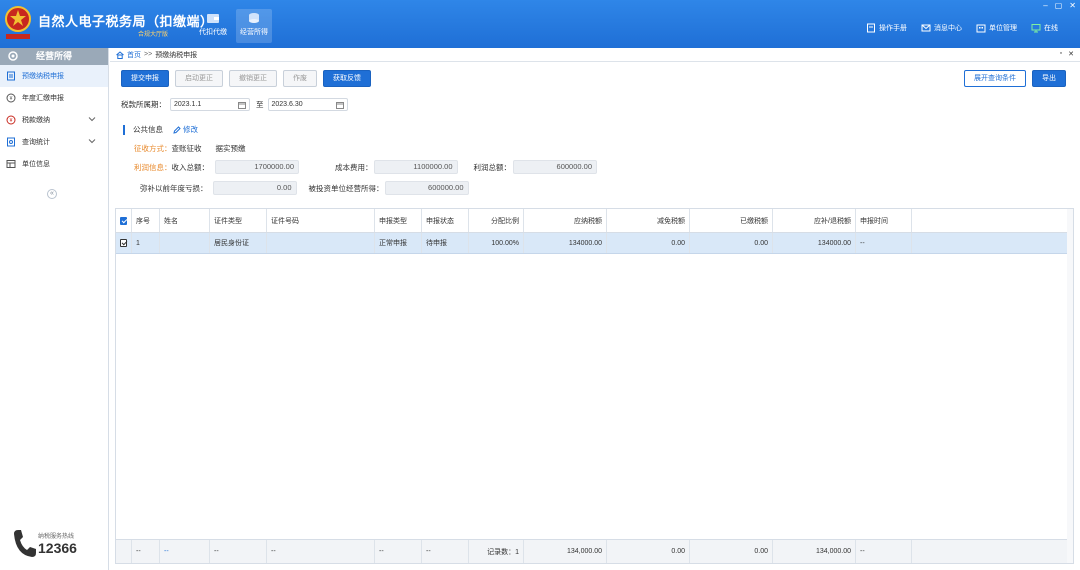 The height and width of the screenshot is (570, 1080). I want to click on close-icon: ✕, so click(1072, 5).